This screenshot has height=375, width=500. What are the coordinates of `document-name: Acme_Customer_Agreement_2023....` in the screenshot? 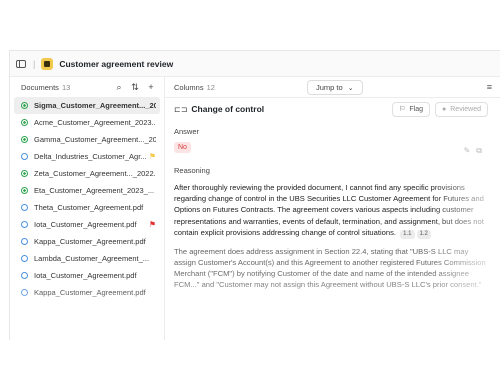 It's located at (95, 122).